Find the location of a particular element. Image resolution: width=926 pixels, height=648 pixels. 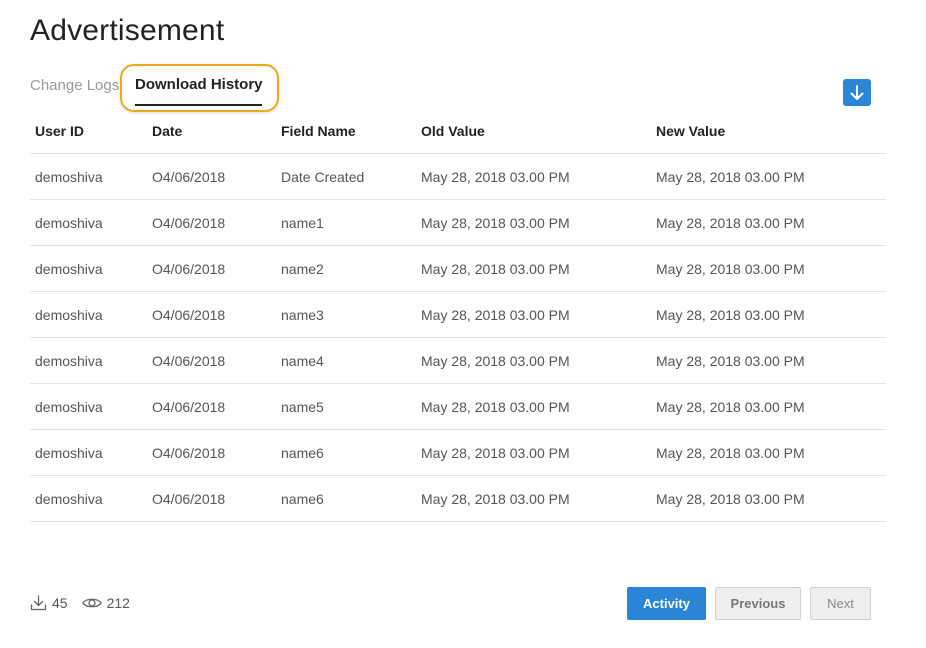

download-button is located at coordinates (857, 92).